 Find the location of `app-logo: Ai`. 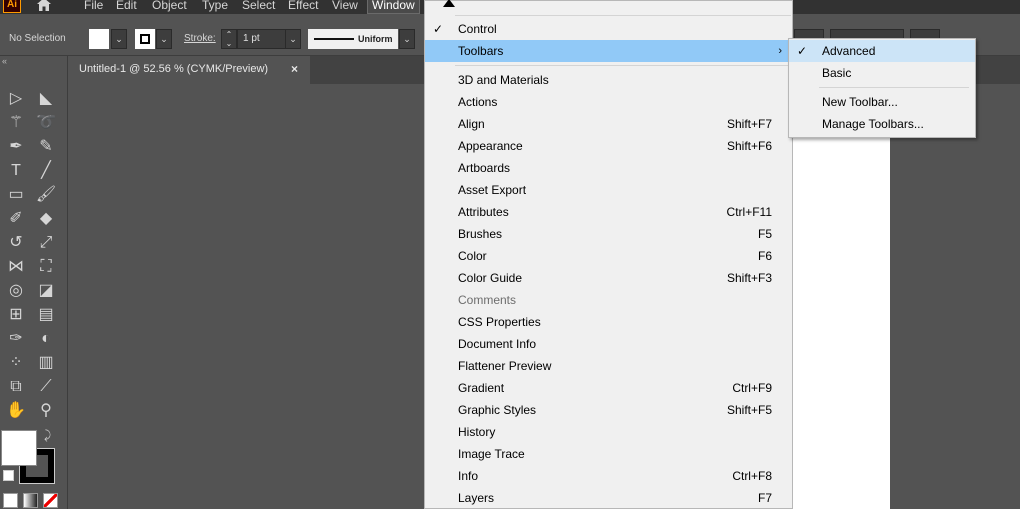

app-logo: Ai is located at coordinates (12, 6).